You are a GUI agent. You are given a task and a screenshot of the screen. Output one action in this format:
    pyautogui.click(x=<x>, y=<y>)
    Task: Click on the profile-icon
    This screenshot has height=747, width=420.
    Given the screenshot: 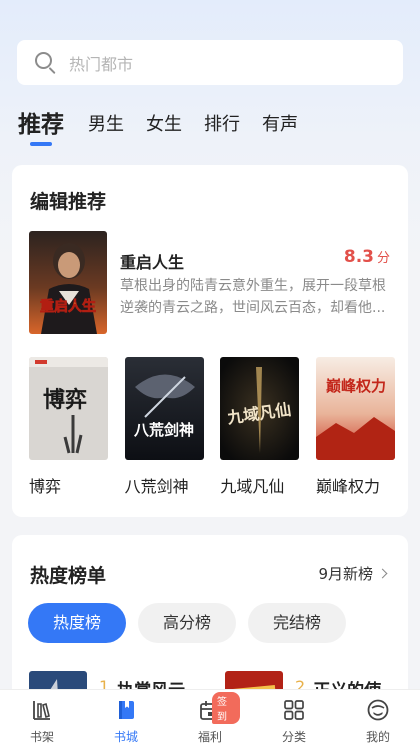 What is the action you would take?
    pyautogui.click(x=378, y=710)
    